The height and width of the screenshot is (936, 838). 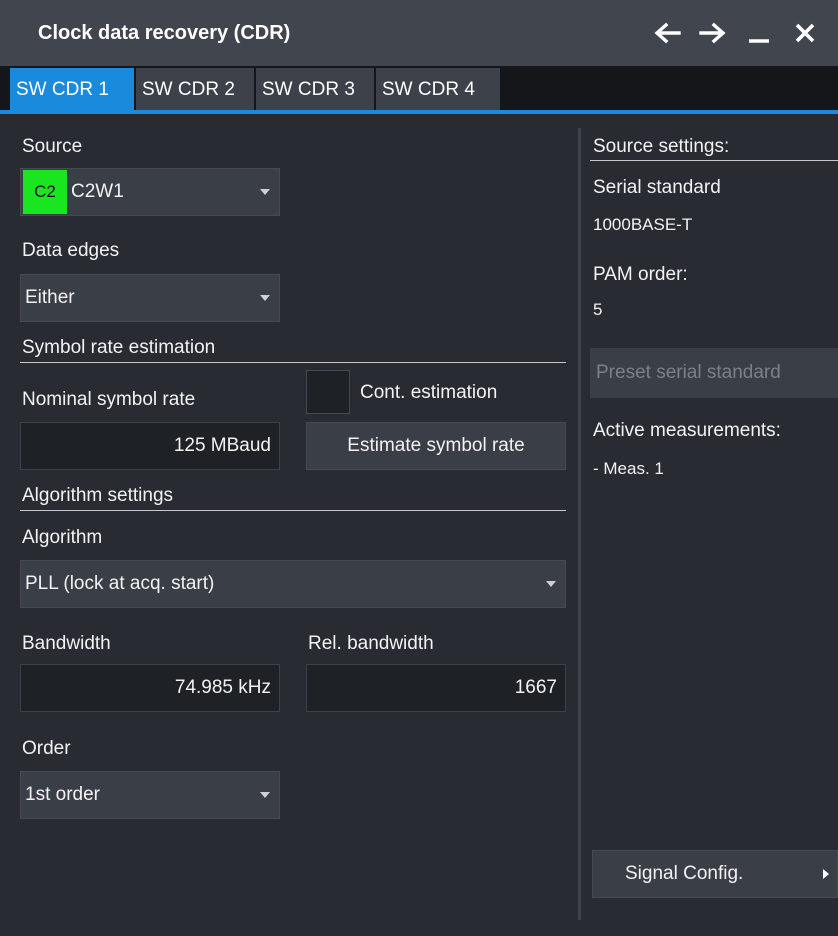 I want to click on rel-bandwidth-label: Rel. bandwidth, so click(x=371, y=643).